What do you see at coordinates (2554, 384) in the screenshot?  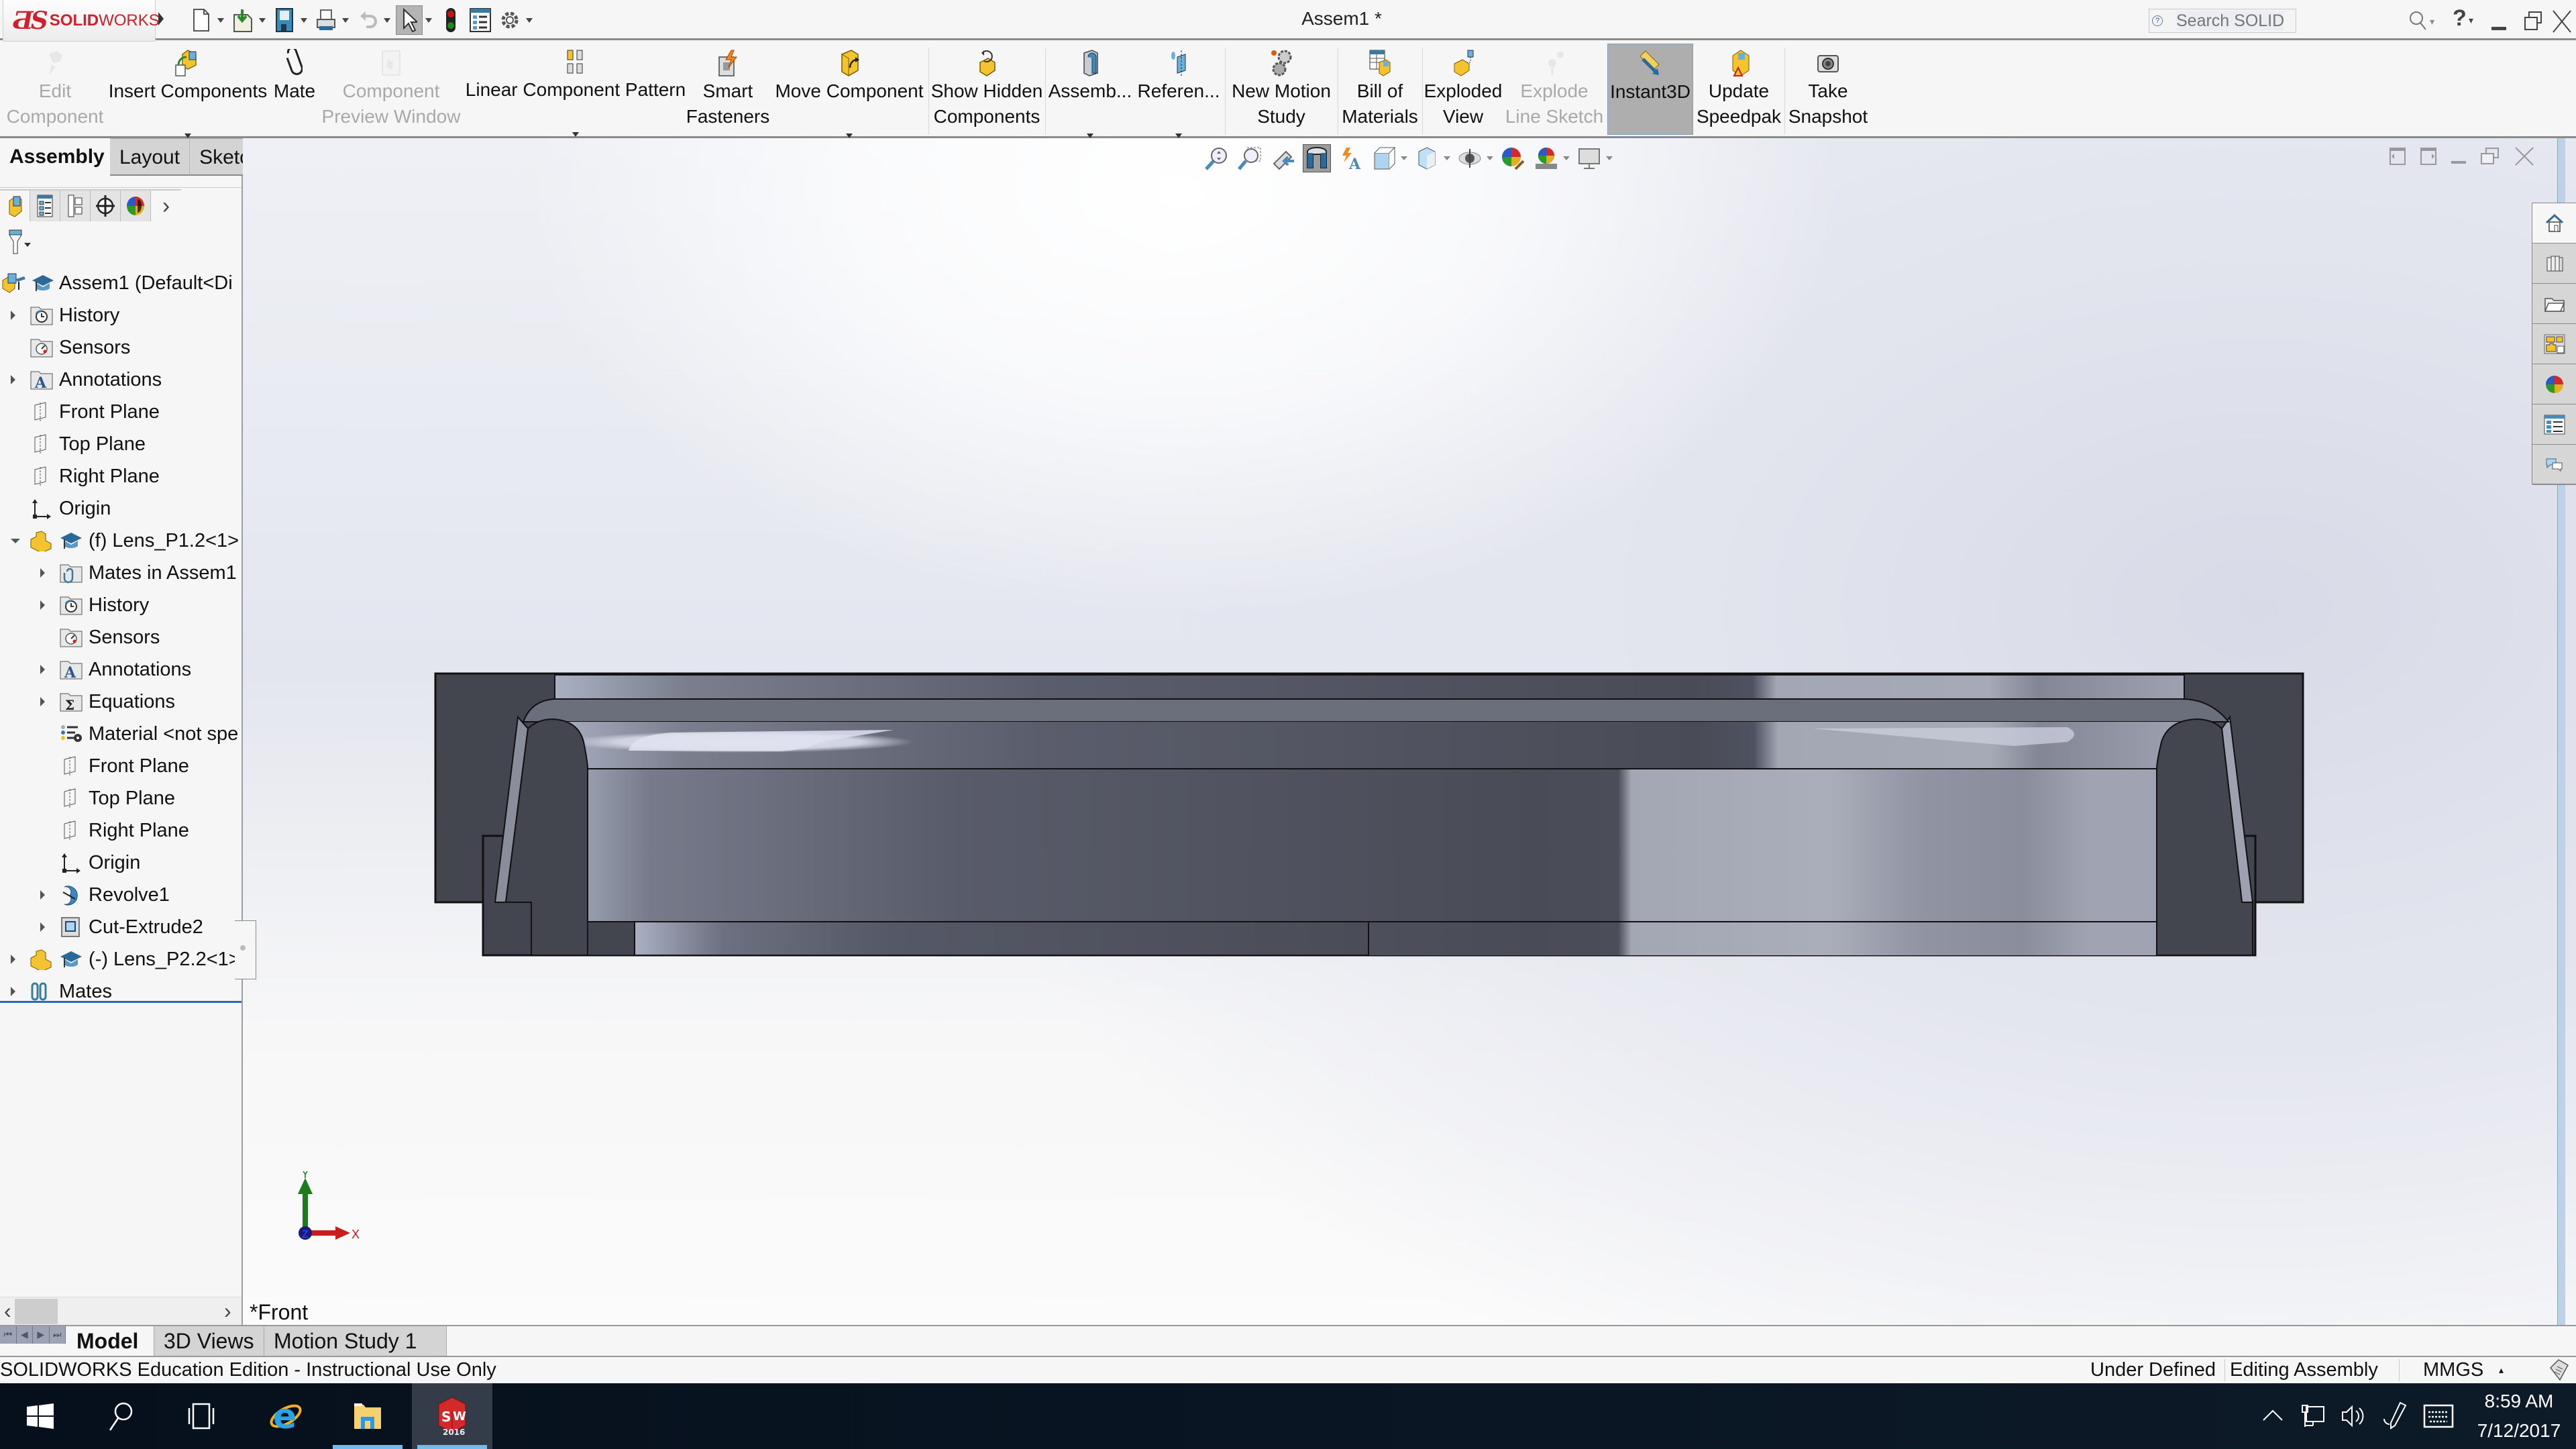 I see `task-pane-appearances` at bounding box center [2554, 384].